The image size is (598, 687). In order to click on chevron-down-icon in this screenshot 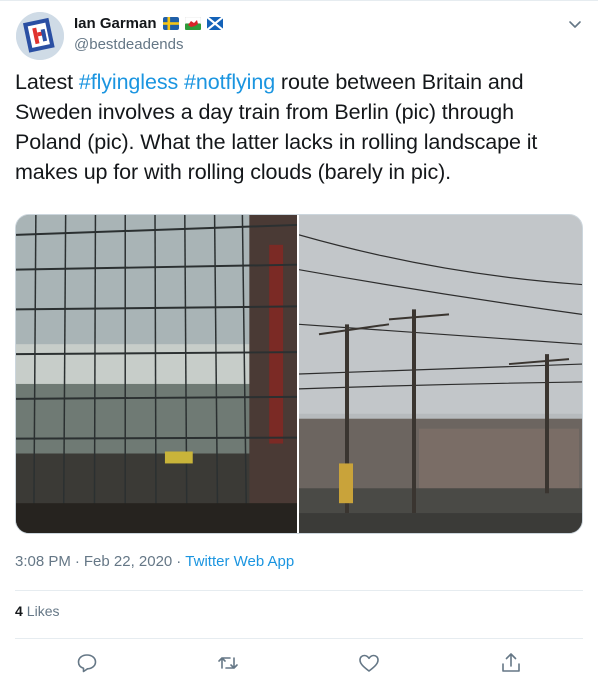, I will do `click(575, 24)`.